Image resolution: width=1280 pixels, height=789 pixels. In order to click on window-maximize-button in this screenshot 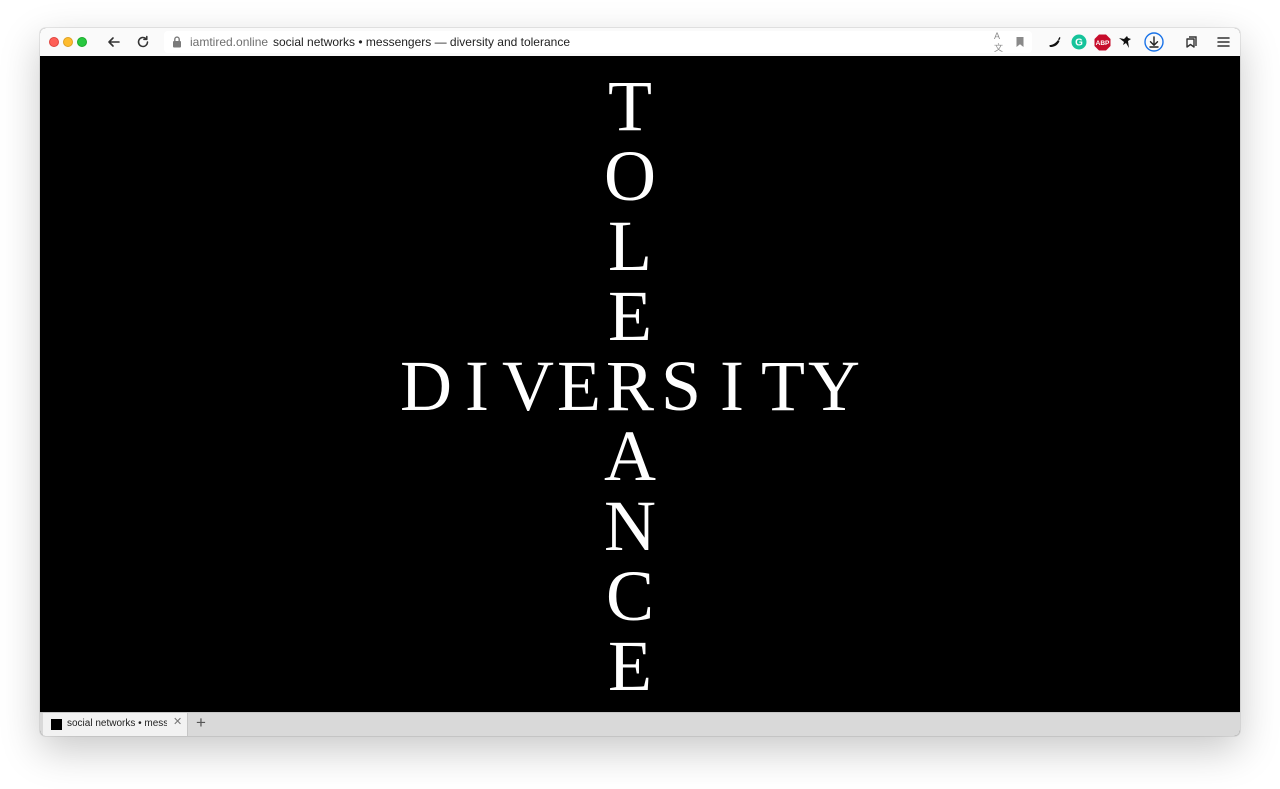, I will do `click(82, 42)`.